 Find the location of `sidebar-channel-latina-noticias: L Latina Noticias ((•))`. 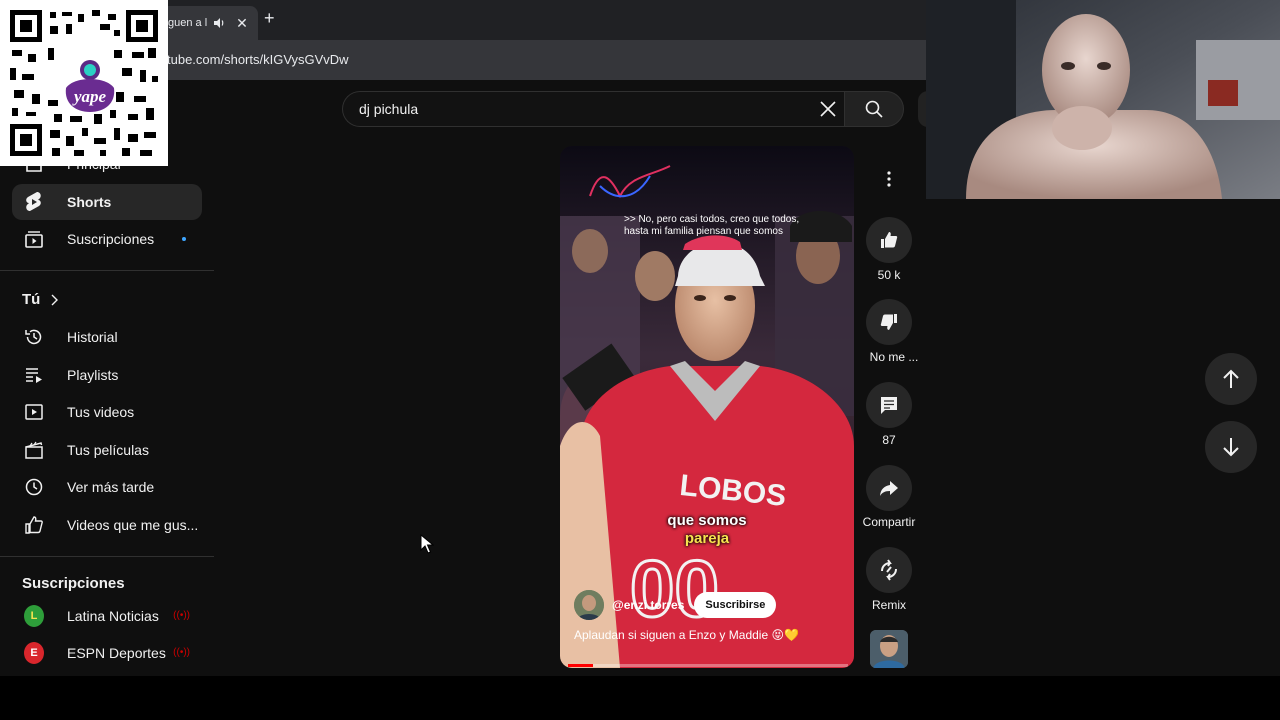

sidebar-channel-latina-noticias: L Latina Noticias ((•)) is located at coordinates (107, 616).